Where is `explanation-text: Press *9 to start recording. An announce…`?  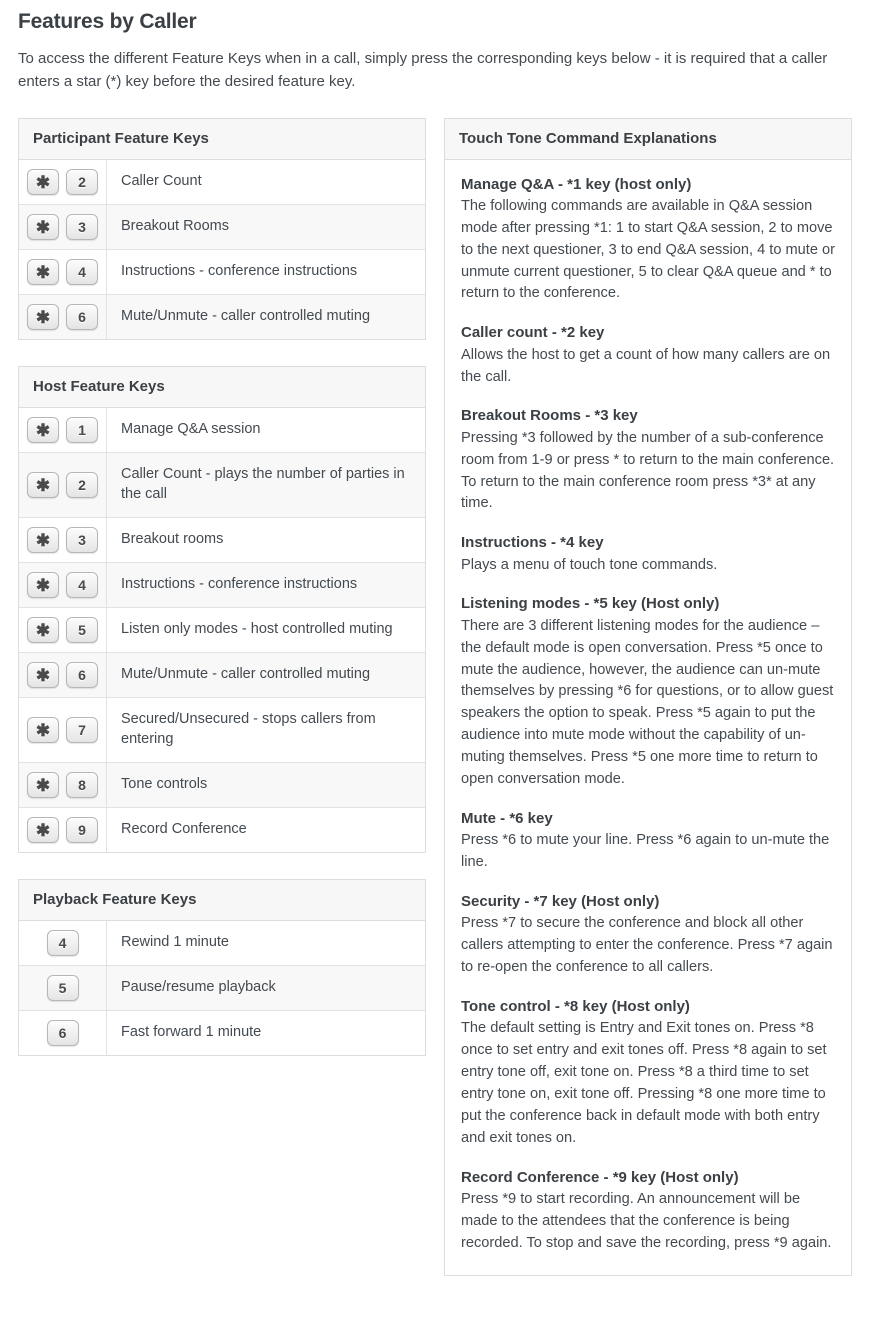
explanation-text: Press *9 to start recording. An announce… is located at coordinates (646, 1220).